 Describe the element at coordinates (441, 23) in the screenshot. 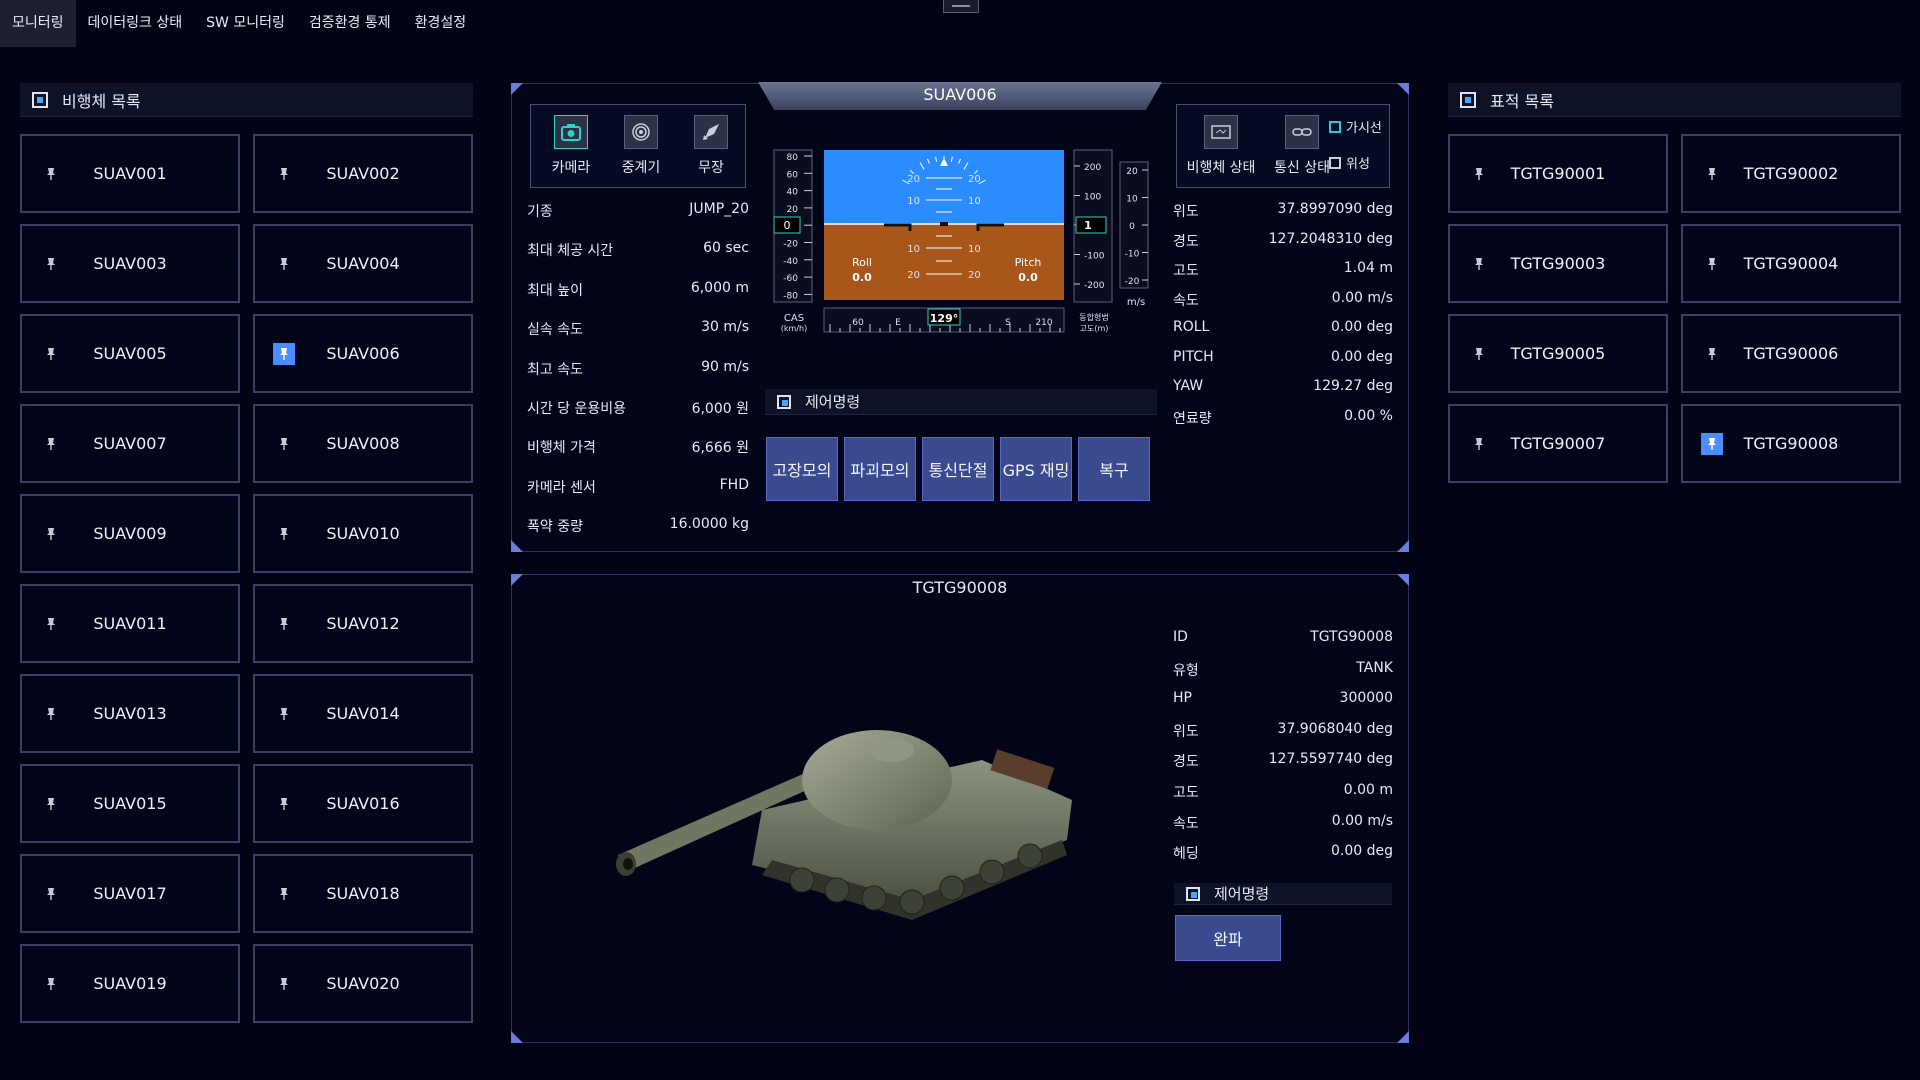

I see `menu-settings: 환경설정` at that location.